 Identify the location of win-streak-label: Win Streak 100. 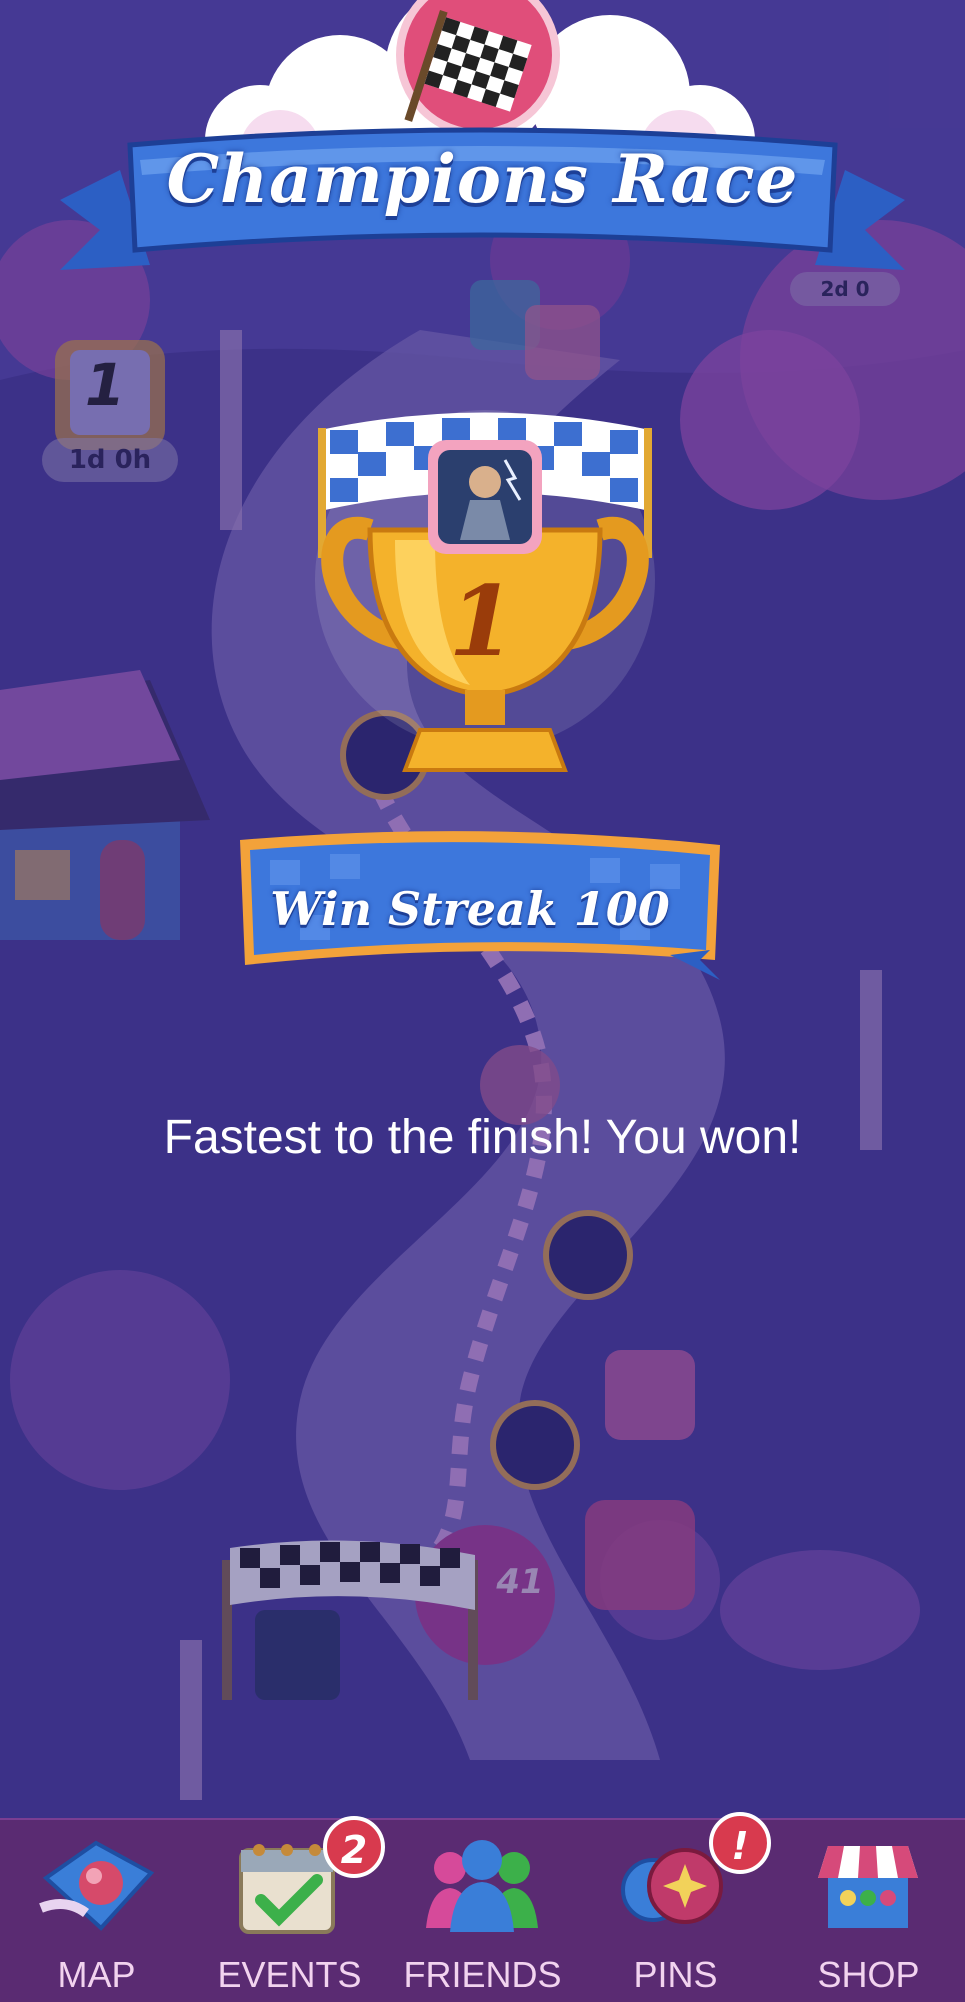
(470, 909).